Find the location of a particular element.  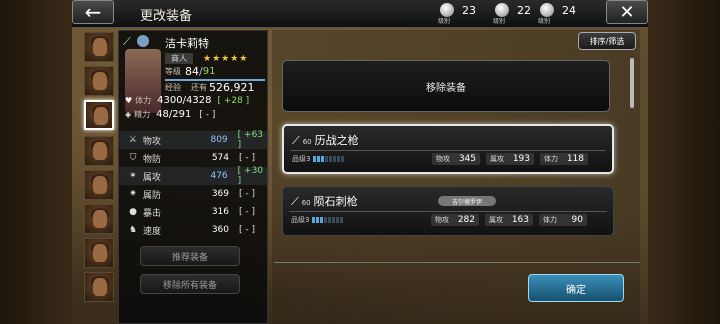

sword-icon: ⚔ is located at coordinates (132, 140).